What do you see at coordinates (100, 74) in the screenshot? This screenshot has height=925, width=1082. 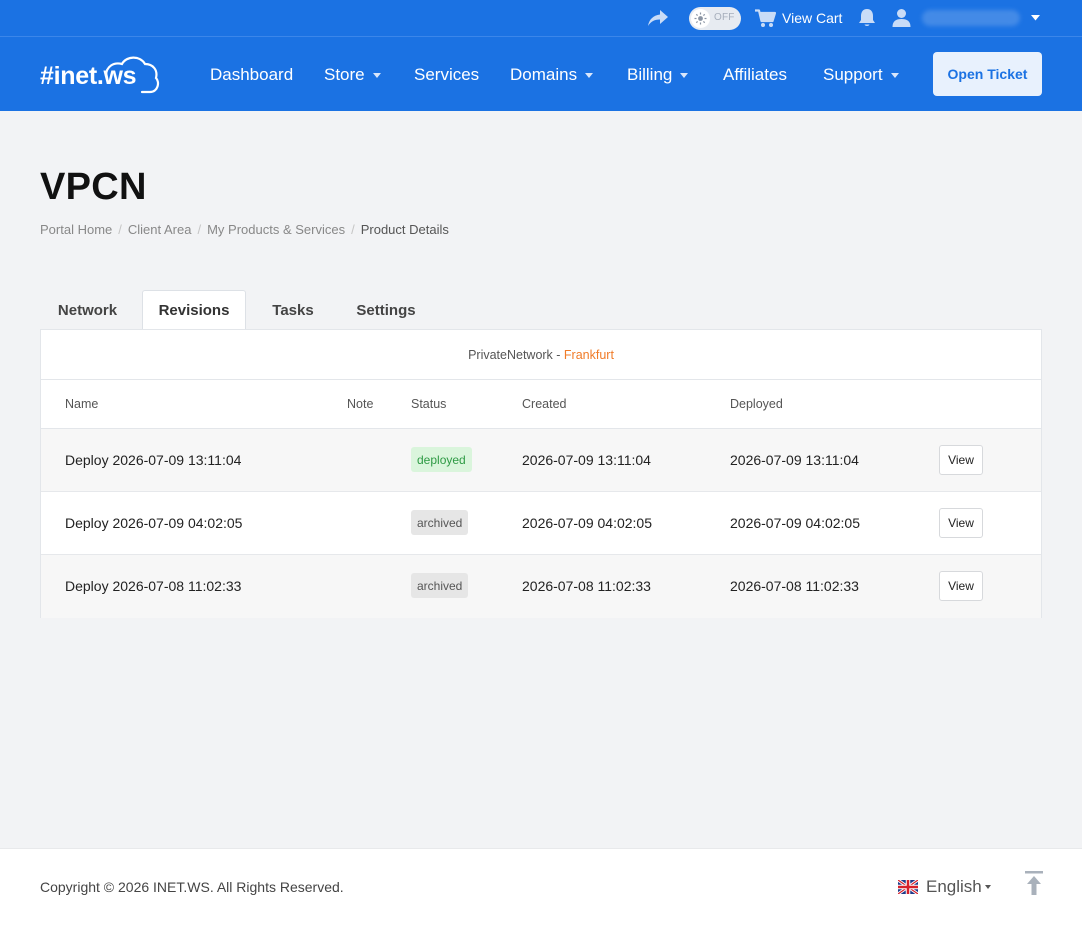 I see `brand-logo: #inet.ws` at bounding box center [100, 74].